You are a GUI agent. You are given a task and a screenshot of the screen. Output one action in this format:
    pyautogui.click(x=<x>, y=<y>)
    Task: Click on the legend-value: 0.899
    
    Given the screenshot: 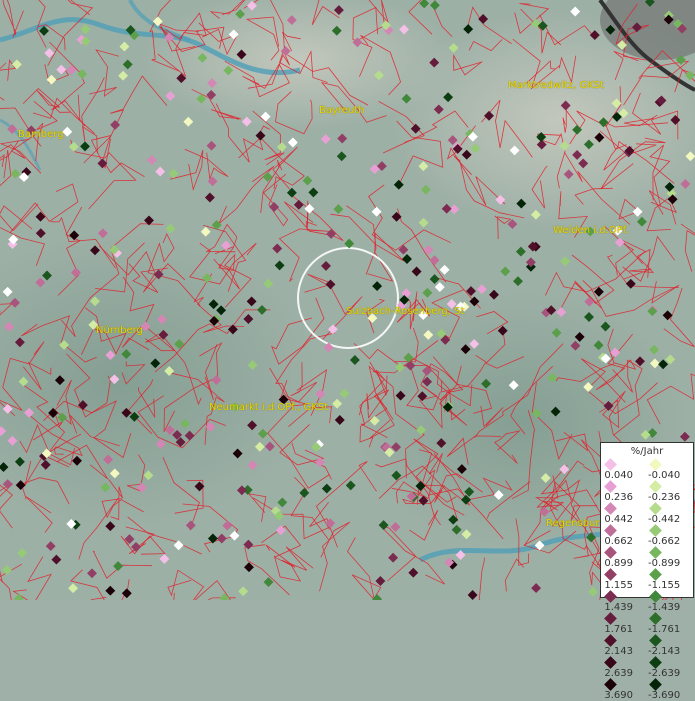 What is the action you would take?
    pyautogui.click(x=618, y=563)
    